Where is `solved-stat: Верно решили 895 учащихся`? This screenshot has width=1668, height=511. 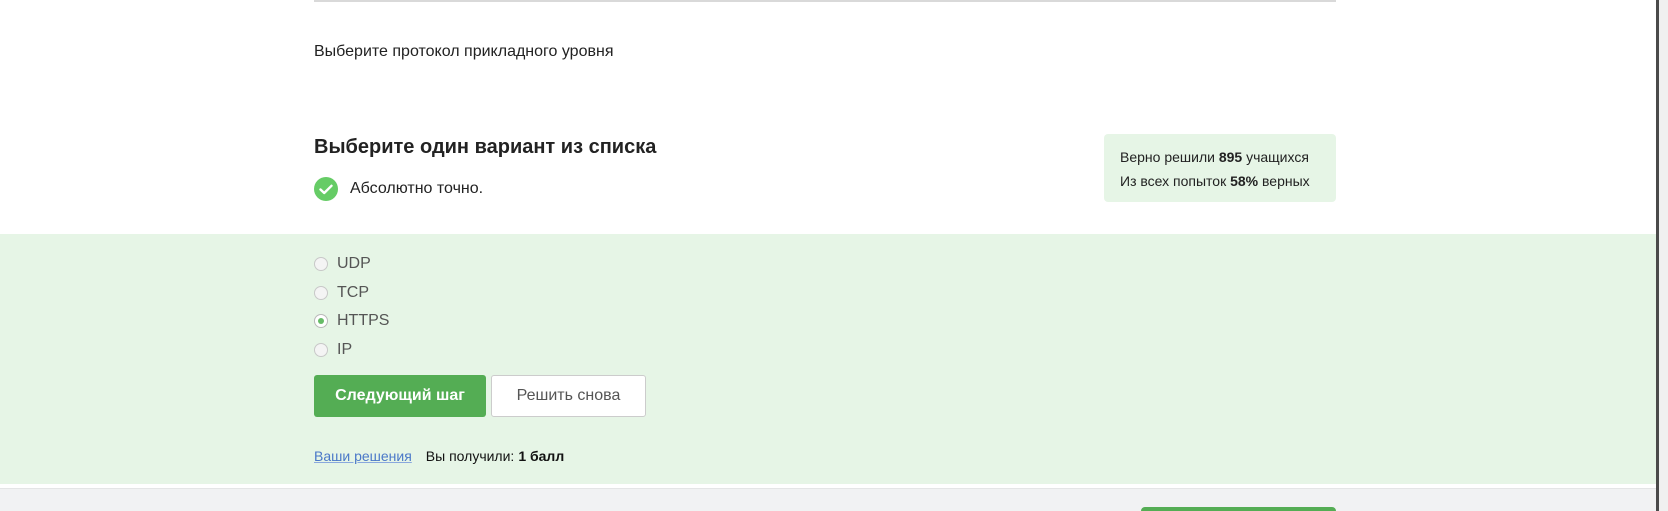
solved-stat: Верно решили 895 учащихся is located at coordinates (1228, 157).